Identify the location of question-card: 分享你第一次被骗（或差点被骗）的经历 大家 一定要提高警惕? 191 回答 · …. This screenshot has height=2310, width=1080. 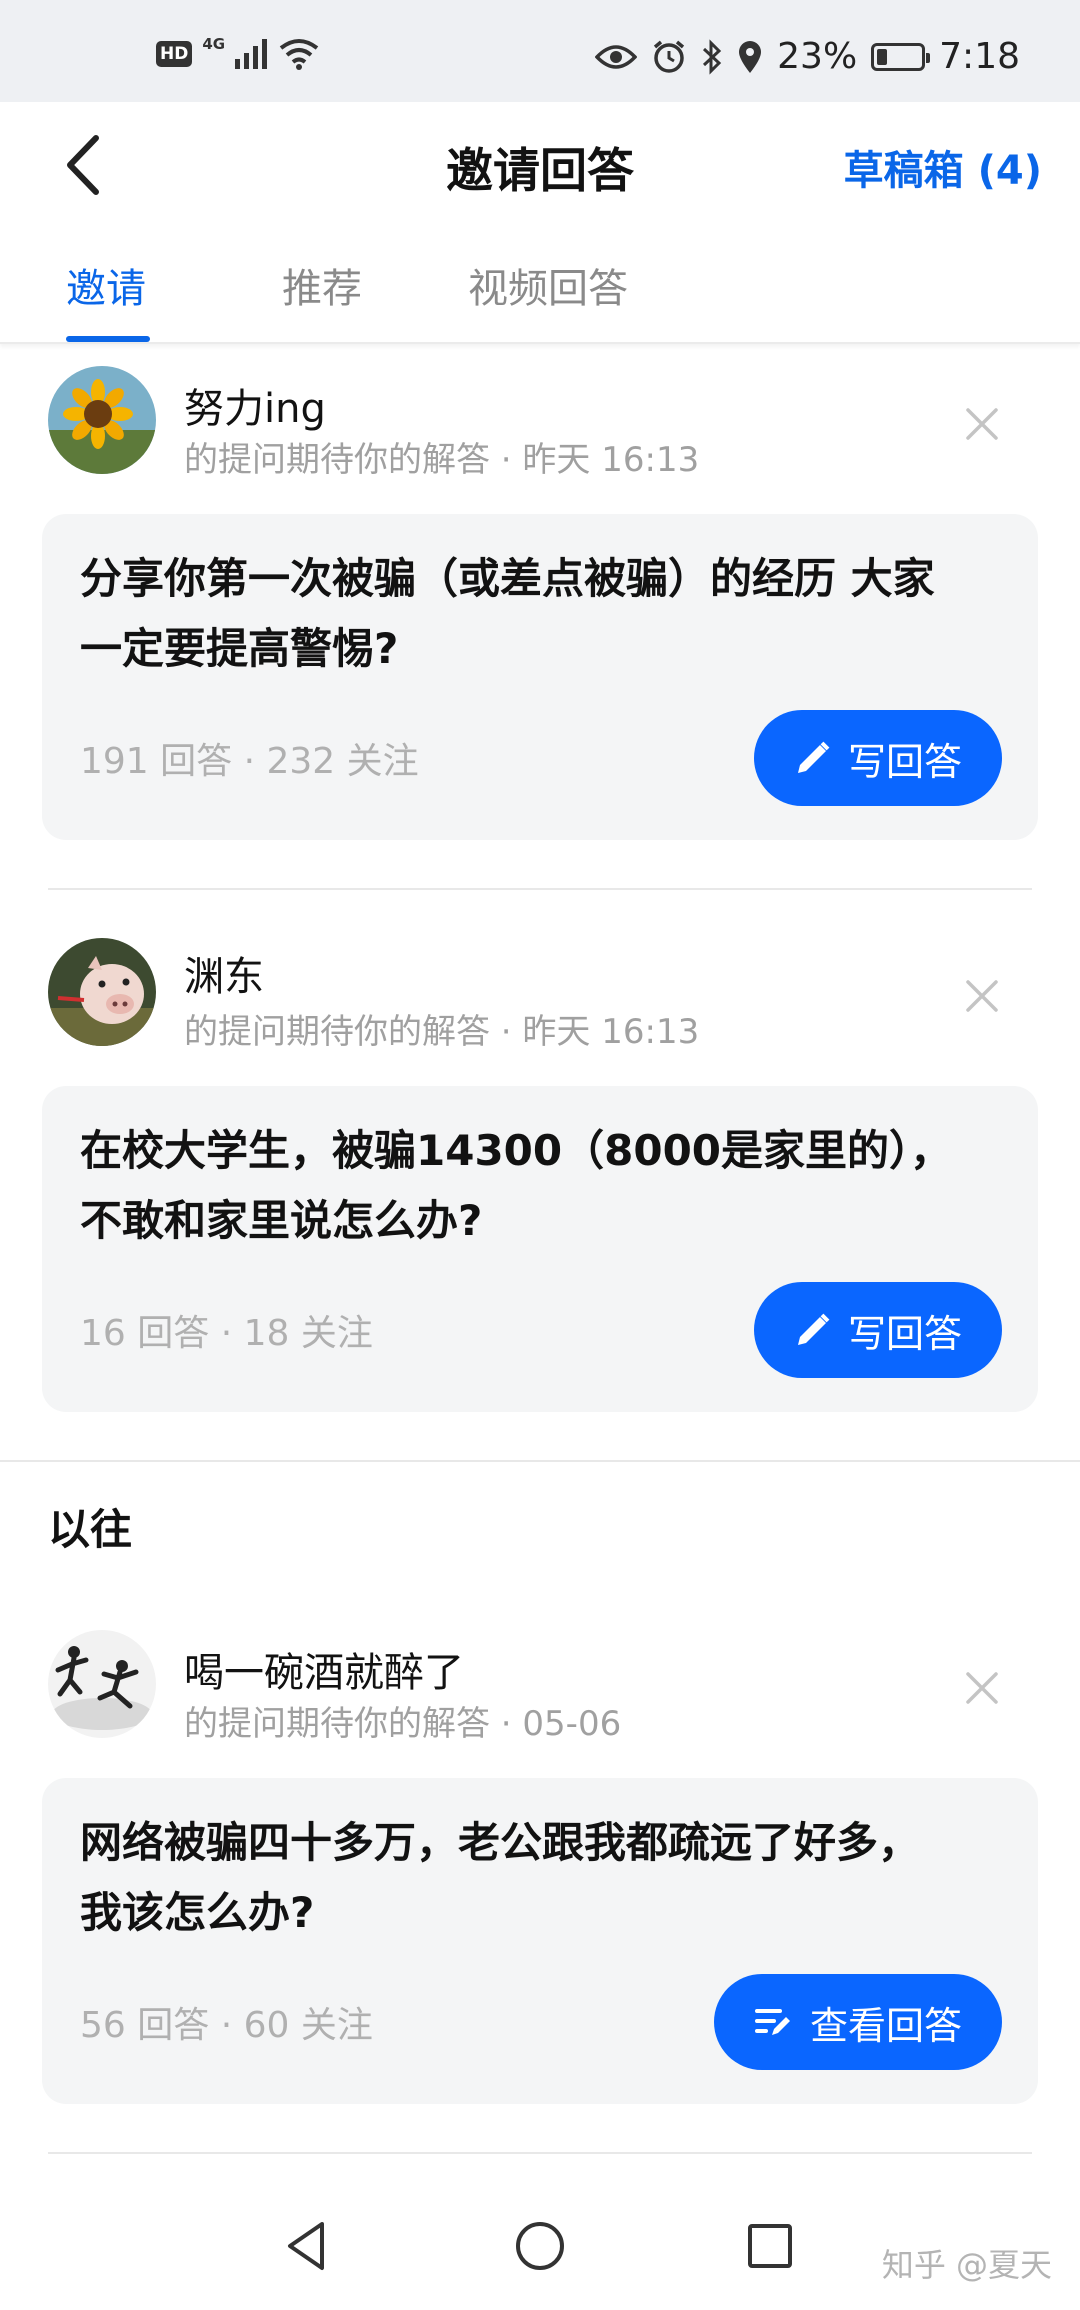
(540, 677).